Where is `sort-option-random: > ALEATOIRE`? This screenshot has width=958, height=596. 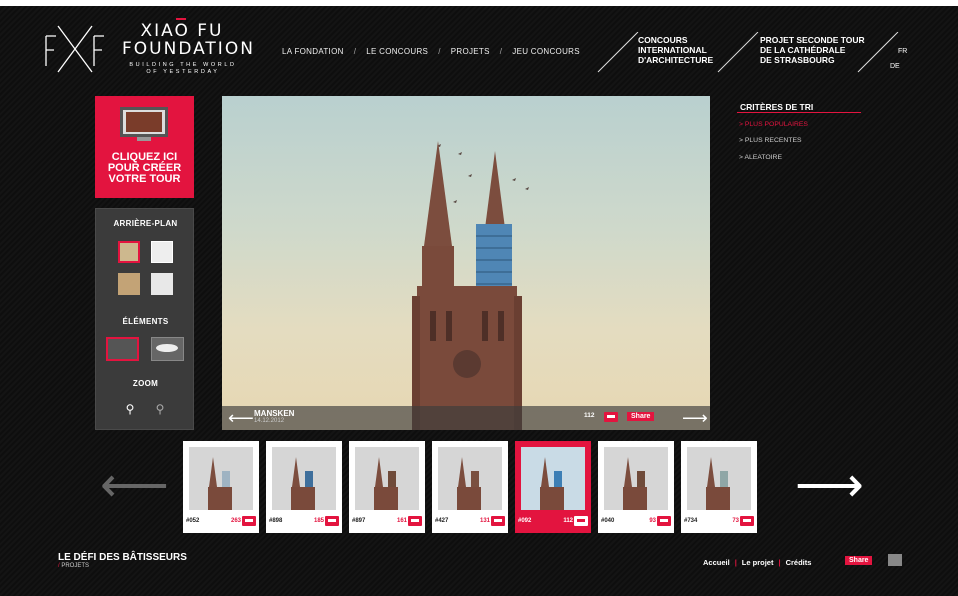 sort-option-random: > ALEATOIRE is located at coordinates (760, 157).